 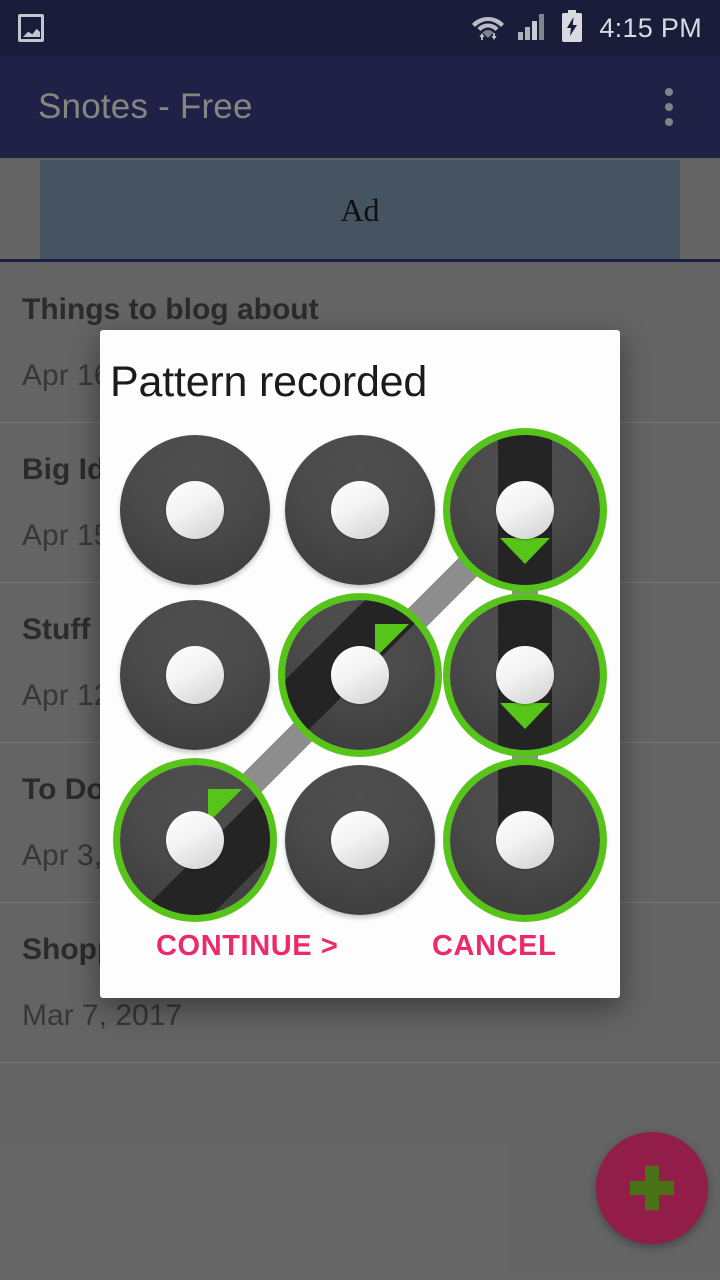 I want to click on continue-button: CONTINUE >, so click(x=247, y=946).